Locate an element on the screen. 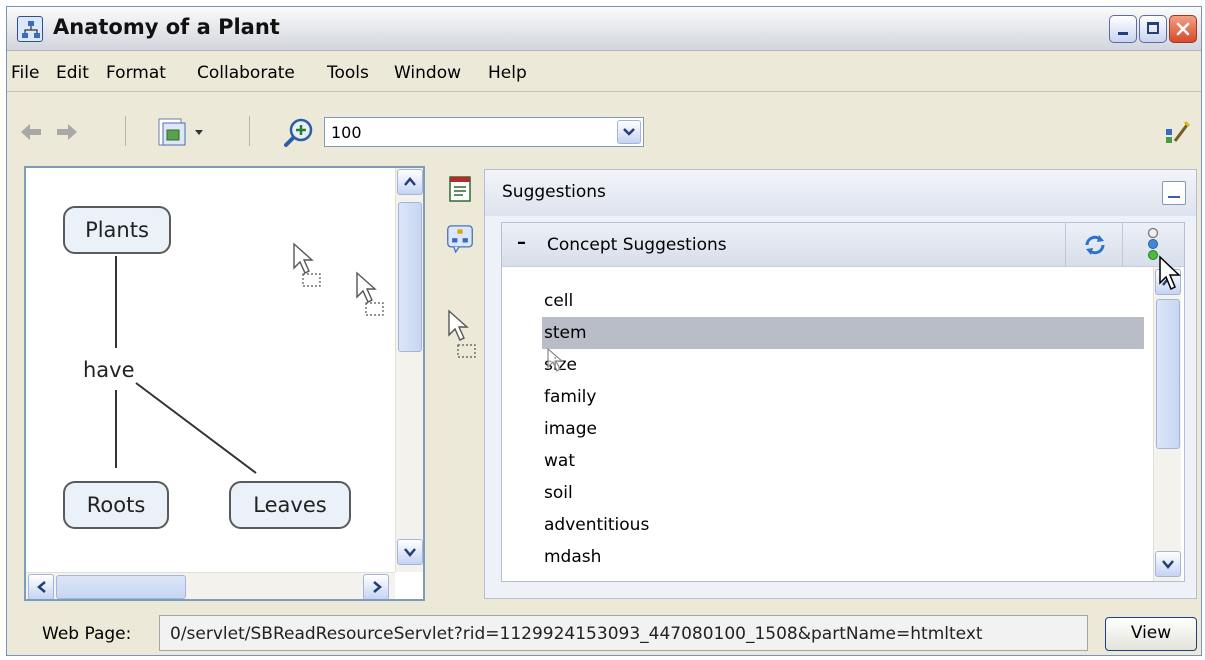 The image size is (1205, 660). maximize-button is located at coordinates (1153, 29).